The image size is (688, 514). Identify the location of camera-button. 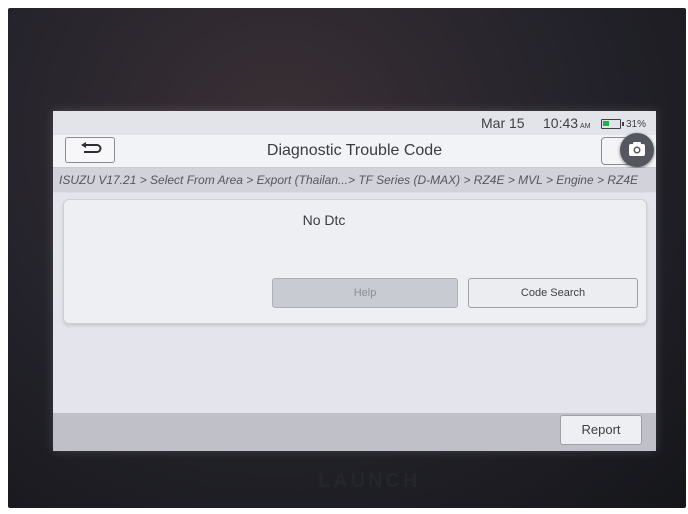
(637, 150).